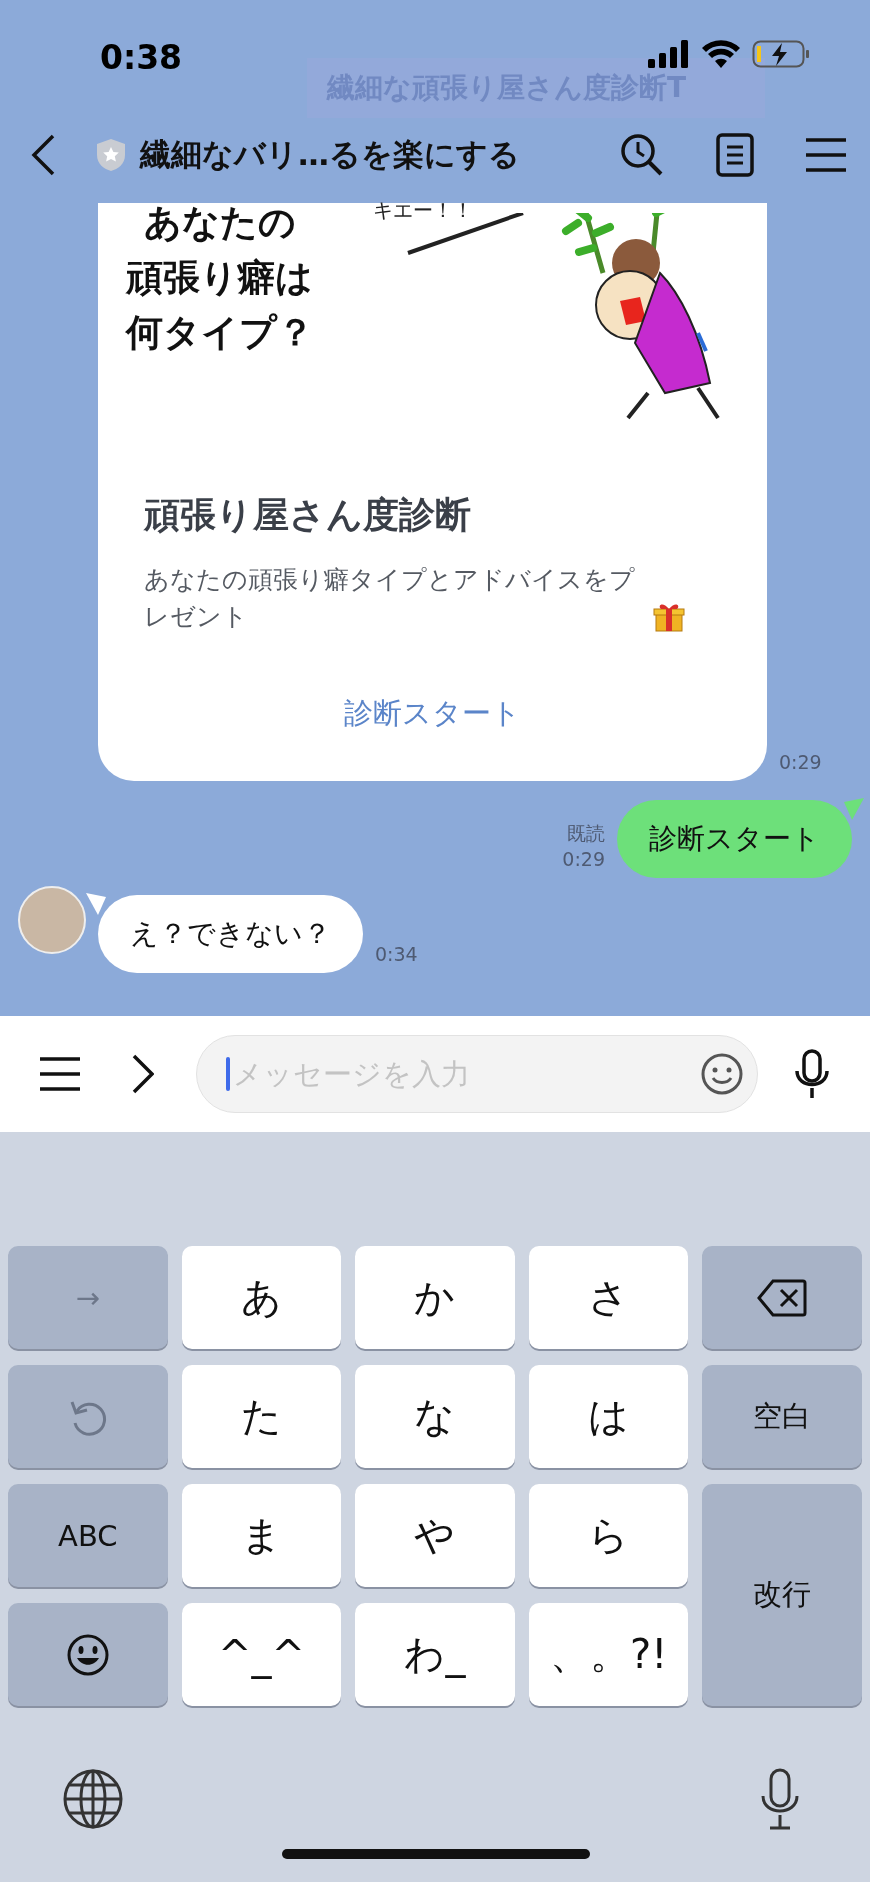 The height and width of the screenshot is (1882, 870). What do you see at coordinates (608, 1297) in the screenshot?
I see `kana-key: さ` at bounding box center [608, 1297].